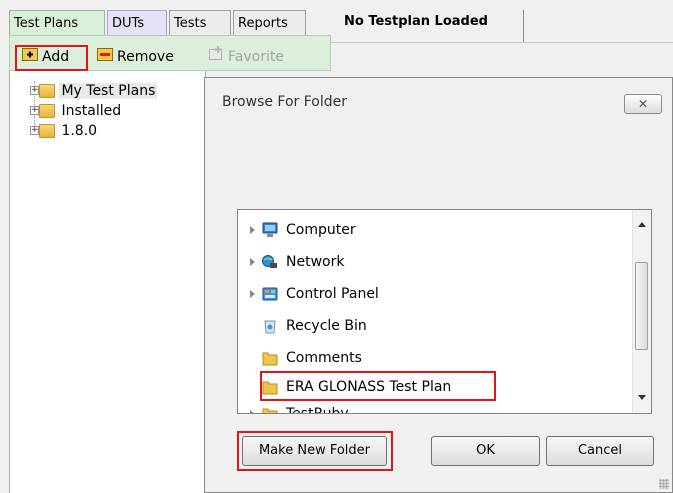 The image size is (673, 493). Describe the element at coordinates (105, 57) in the screenshot. I see `remove-icon` at that location.